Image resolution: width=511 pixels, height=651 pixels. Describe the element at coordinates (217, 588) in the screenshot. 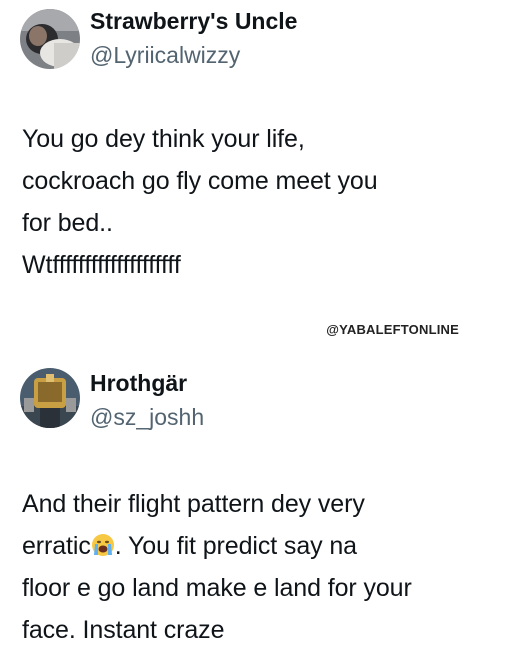

I see `tweet-text-line: floor e go land make e land for your` at that location.